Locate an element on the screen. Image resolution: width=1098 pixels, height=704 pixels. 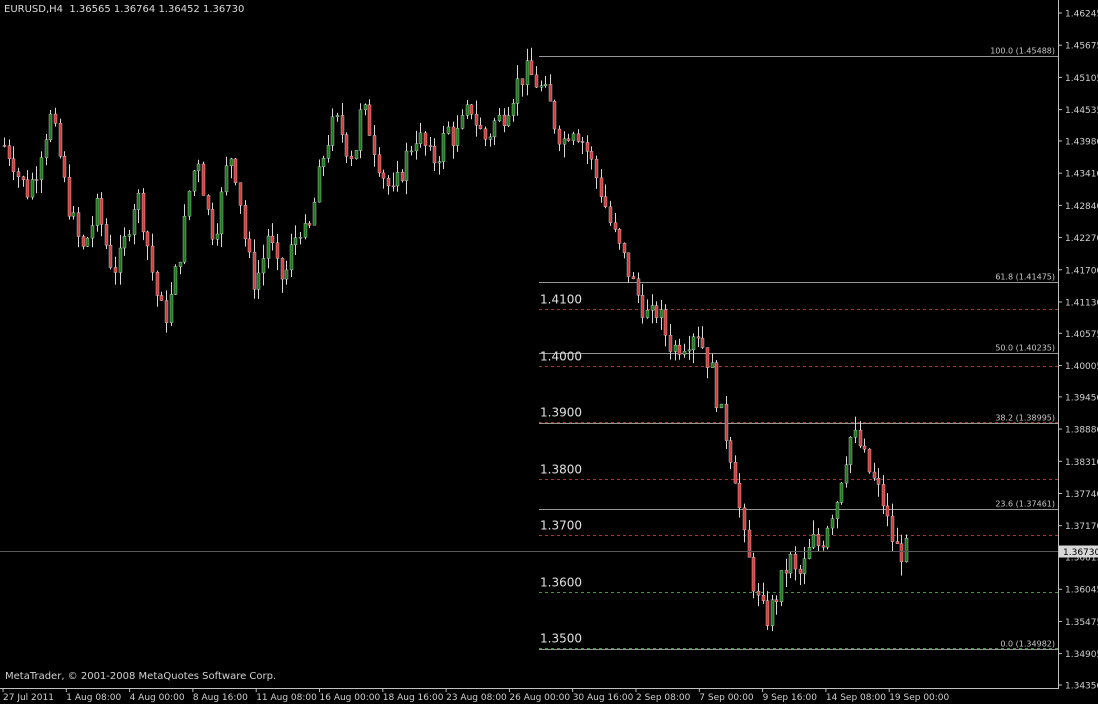
price-tick-label: 1.42270 is located at coordinates (1081, 239).